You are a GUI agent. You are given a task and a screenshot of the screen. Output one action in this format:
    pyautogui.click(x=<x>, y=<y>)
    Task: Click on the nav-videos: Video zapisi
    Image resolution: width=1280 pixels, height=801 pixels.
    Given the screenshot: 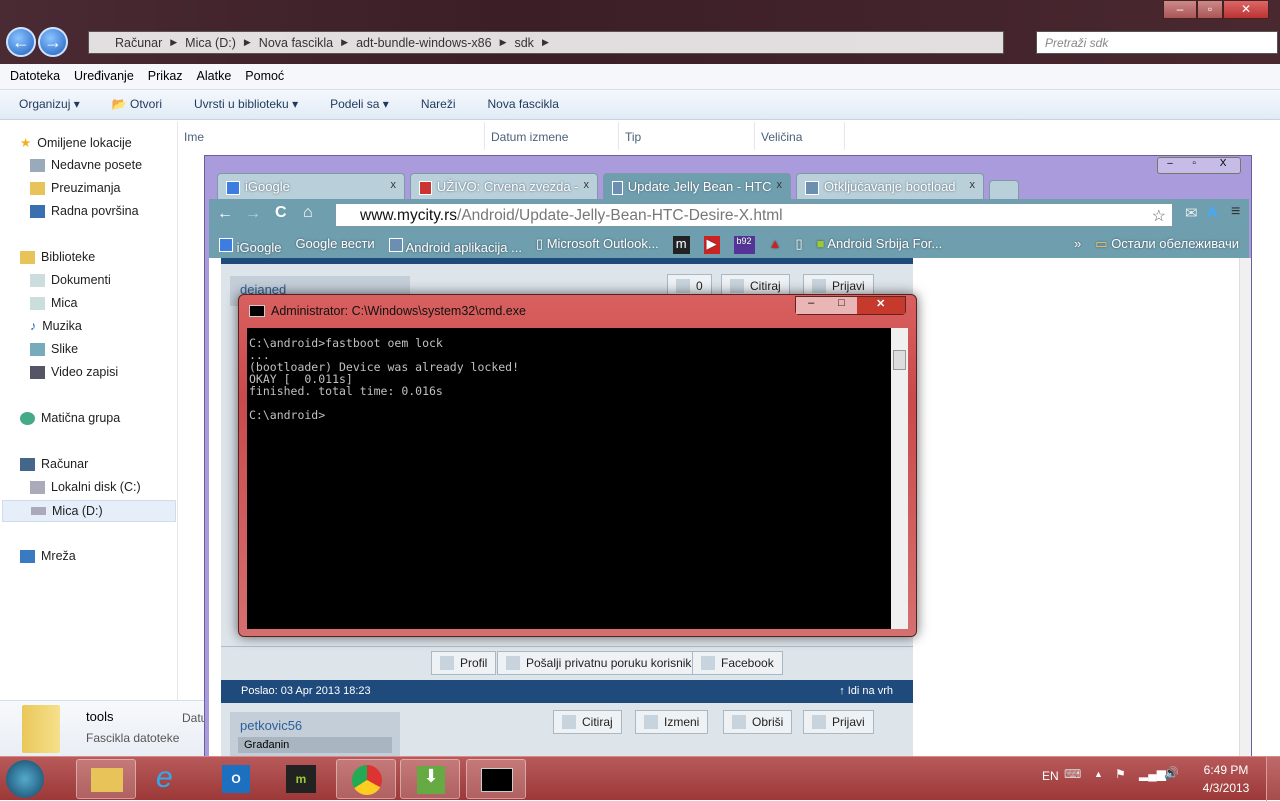 What is the action you would take?
    pyautogui.click(x=74, y=372)
    